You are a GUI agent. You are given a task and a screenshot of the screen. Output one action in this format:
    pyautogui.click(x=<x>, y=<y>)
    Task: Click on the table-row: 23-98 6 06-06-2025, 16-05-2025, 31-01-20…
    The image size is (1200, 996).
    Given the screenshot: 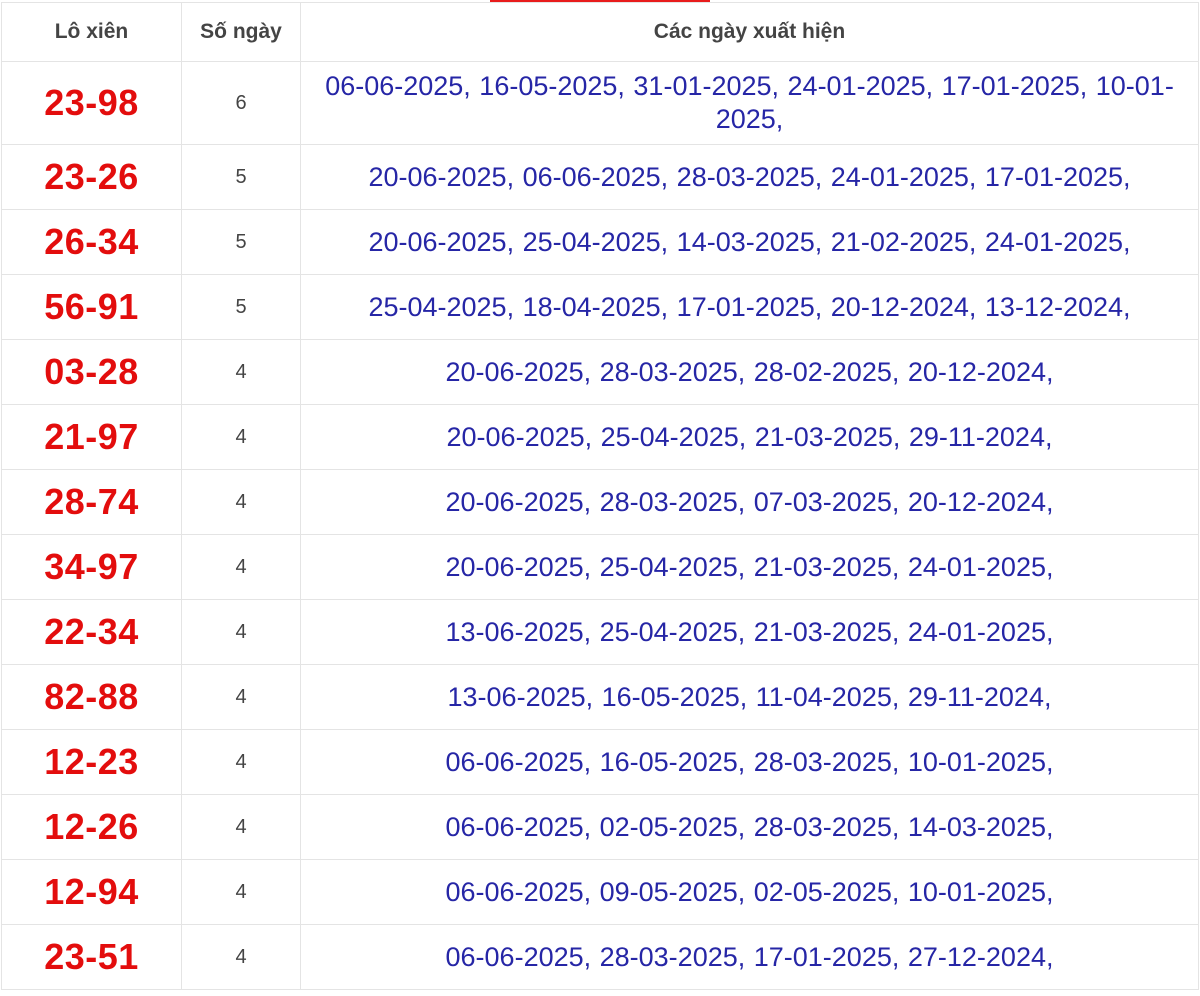 What is the action you would take?
    pyautogui.click(x=600, y=103)
    